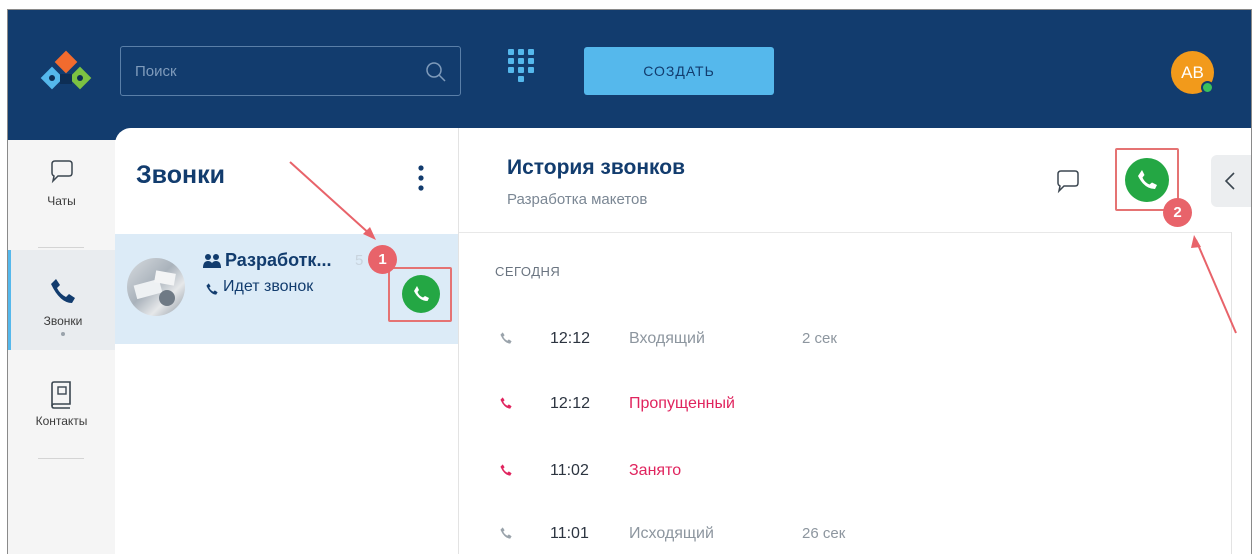 The image size is (1258, 554). Describe the element at coordinates (61, 201) in the screenshot. I see `sidebar-item-label: Чаты` at that location.